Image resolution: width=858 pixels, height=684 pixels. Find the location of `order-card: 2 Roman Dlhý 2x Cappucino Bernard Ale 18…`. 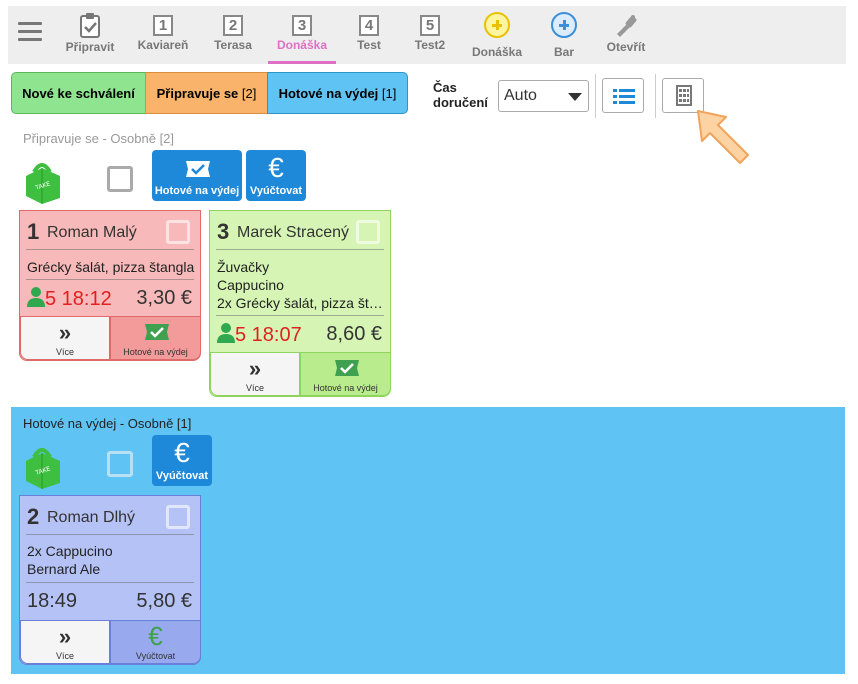

order-card: 2 Roman Dlhý 2x Cappucino Bernard Ale 18… is located at coordinates (110, 580).